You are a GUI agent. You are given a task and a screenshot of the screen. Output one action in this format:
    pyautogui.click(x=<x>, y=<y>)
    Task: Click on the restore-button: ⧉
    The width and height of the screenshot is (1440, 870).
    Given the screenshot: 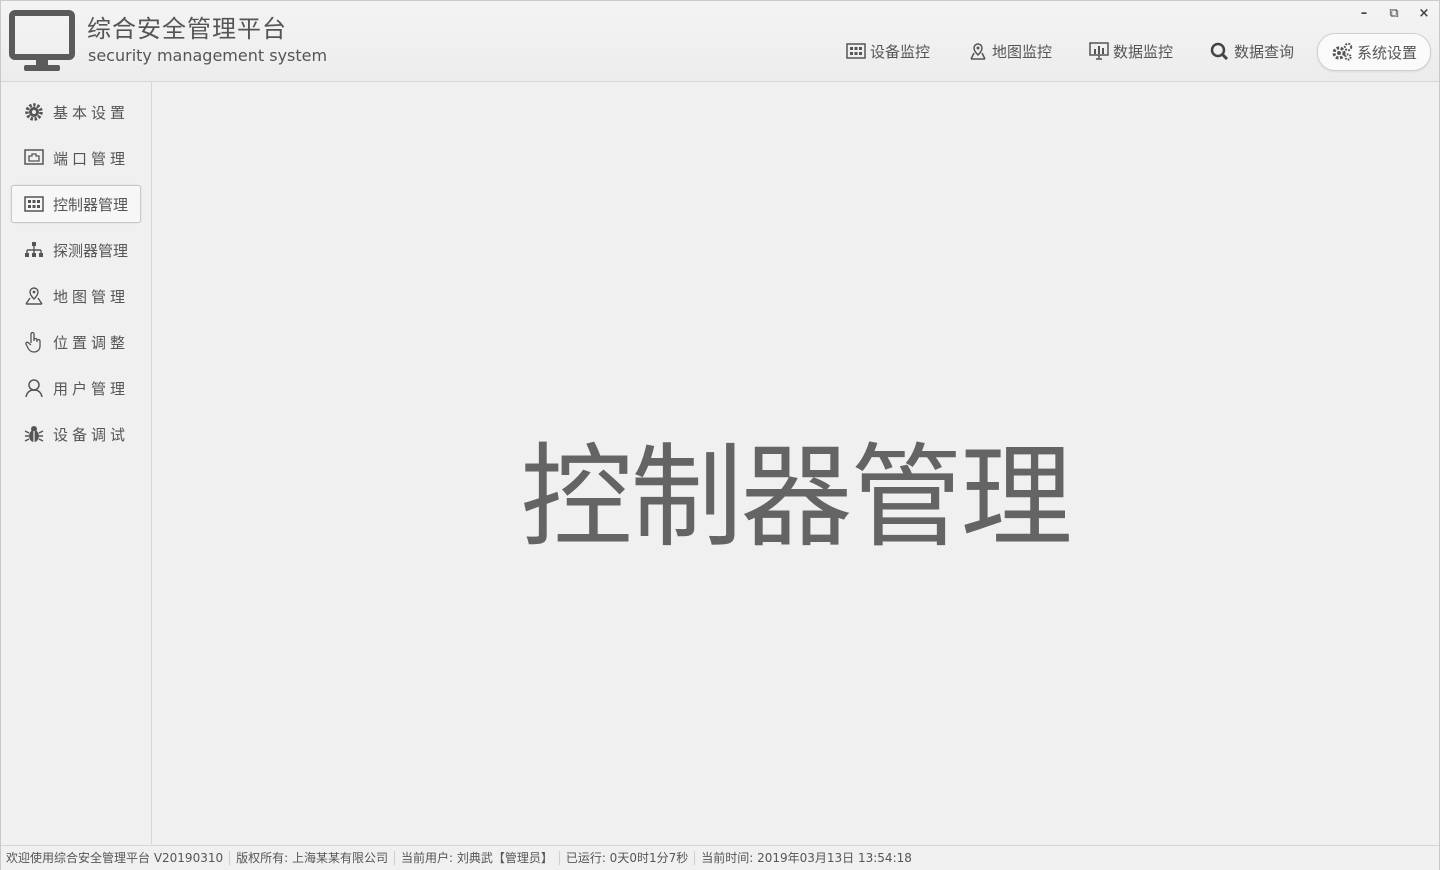 What is the action you would take?
    pyautogui.click(x=1394, y=14)
    